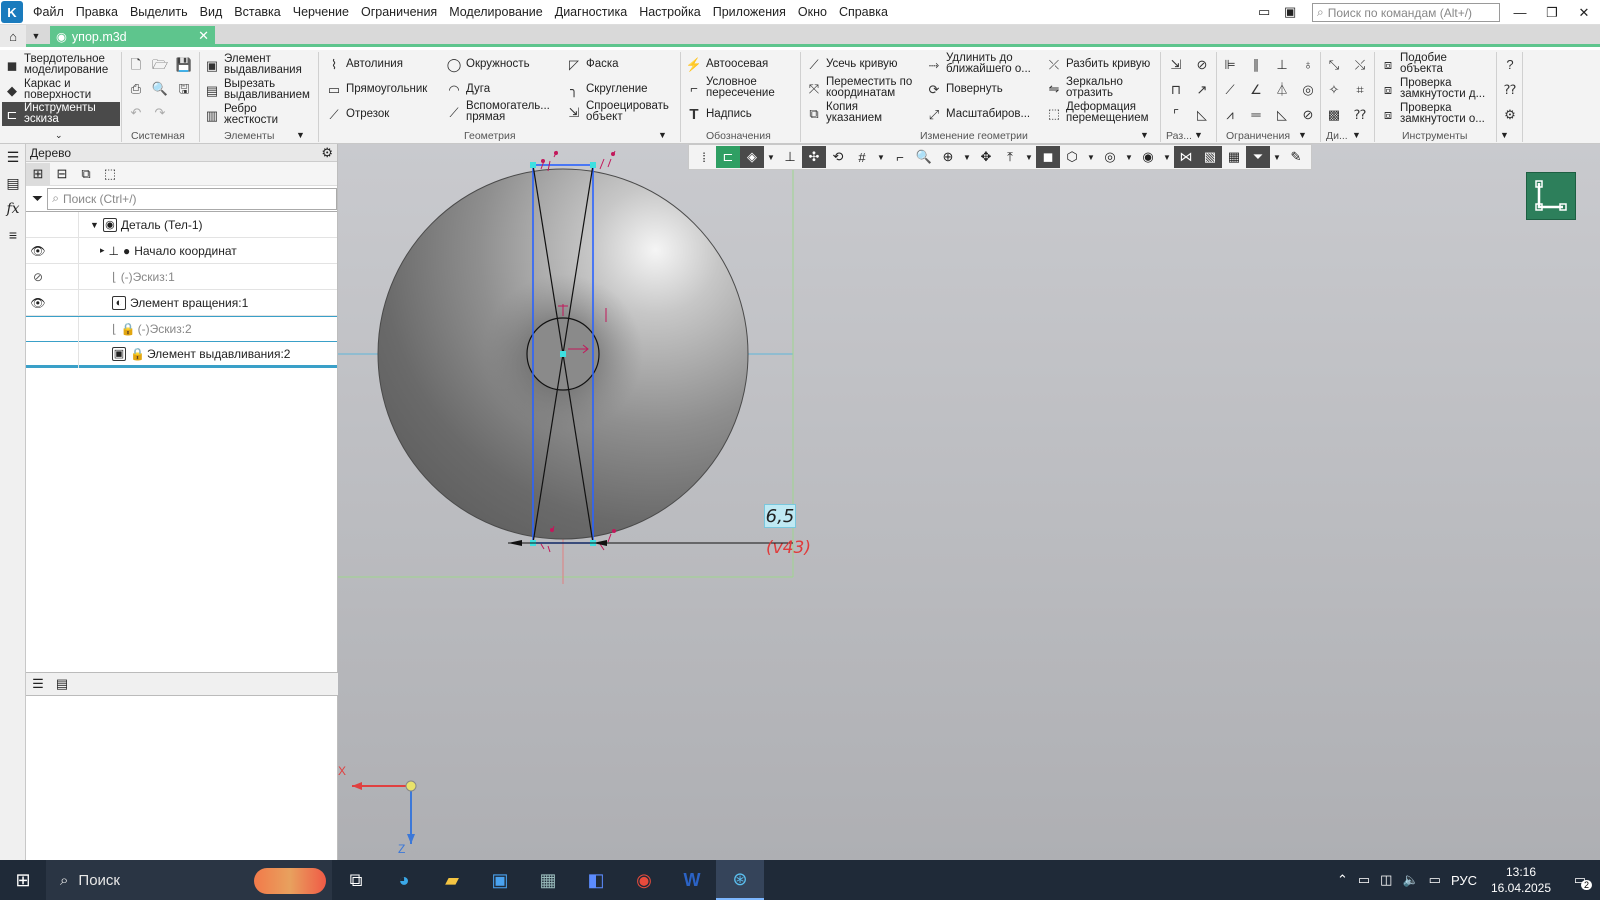 The image size is (1600, 900). I want to click on wireframe-view-icon: ⬡, so click(1072, 157).